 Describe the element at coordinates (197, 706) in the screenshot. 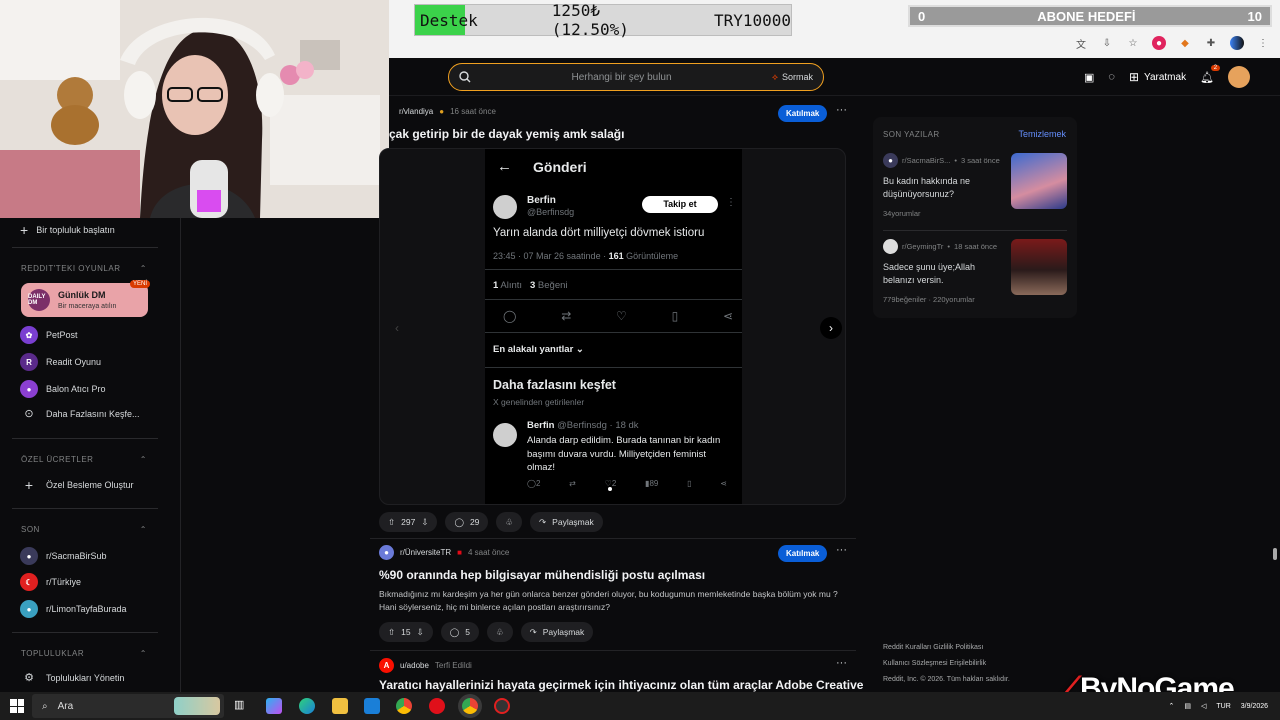

I see `search-highlight-image` at that location.